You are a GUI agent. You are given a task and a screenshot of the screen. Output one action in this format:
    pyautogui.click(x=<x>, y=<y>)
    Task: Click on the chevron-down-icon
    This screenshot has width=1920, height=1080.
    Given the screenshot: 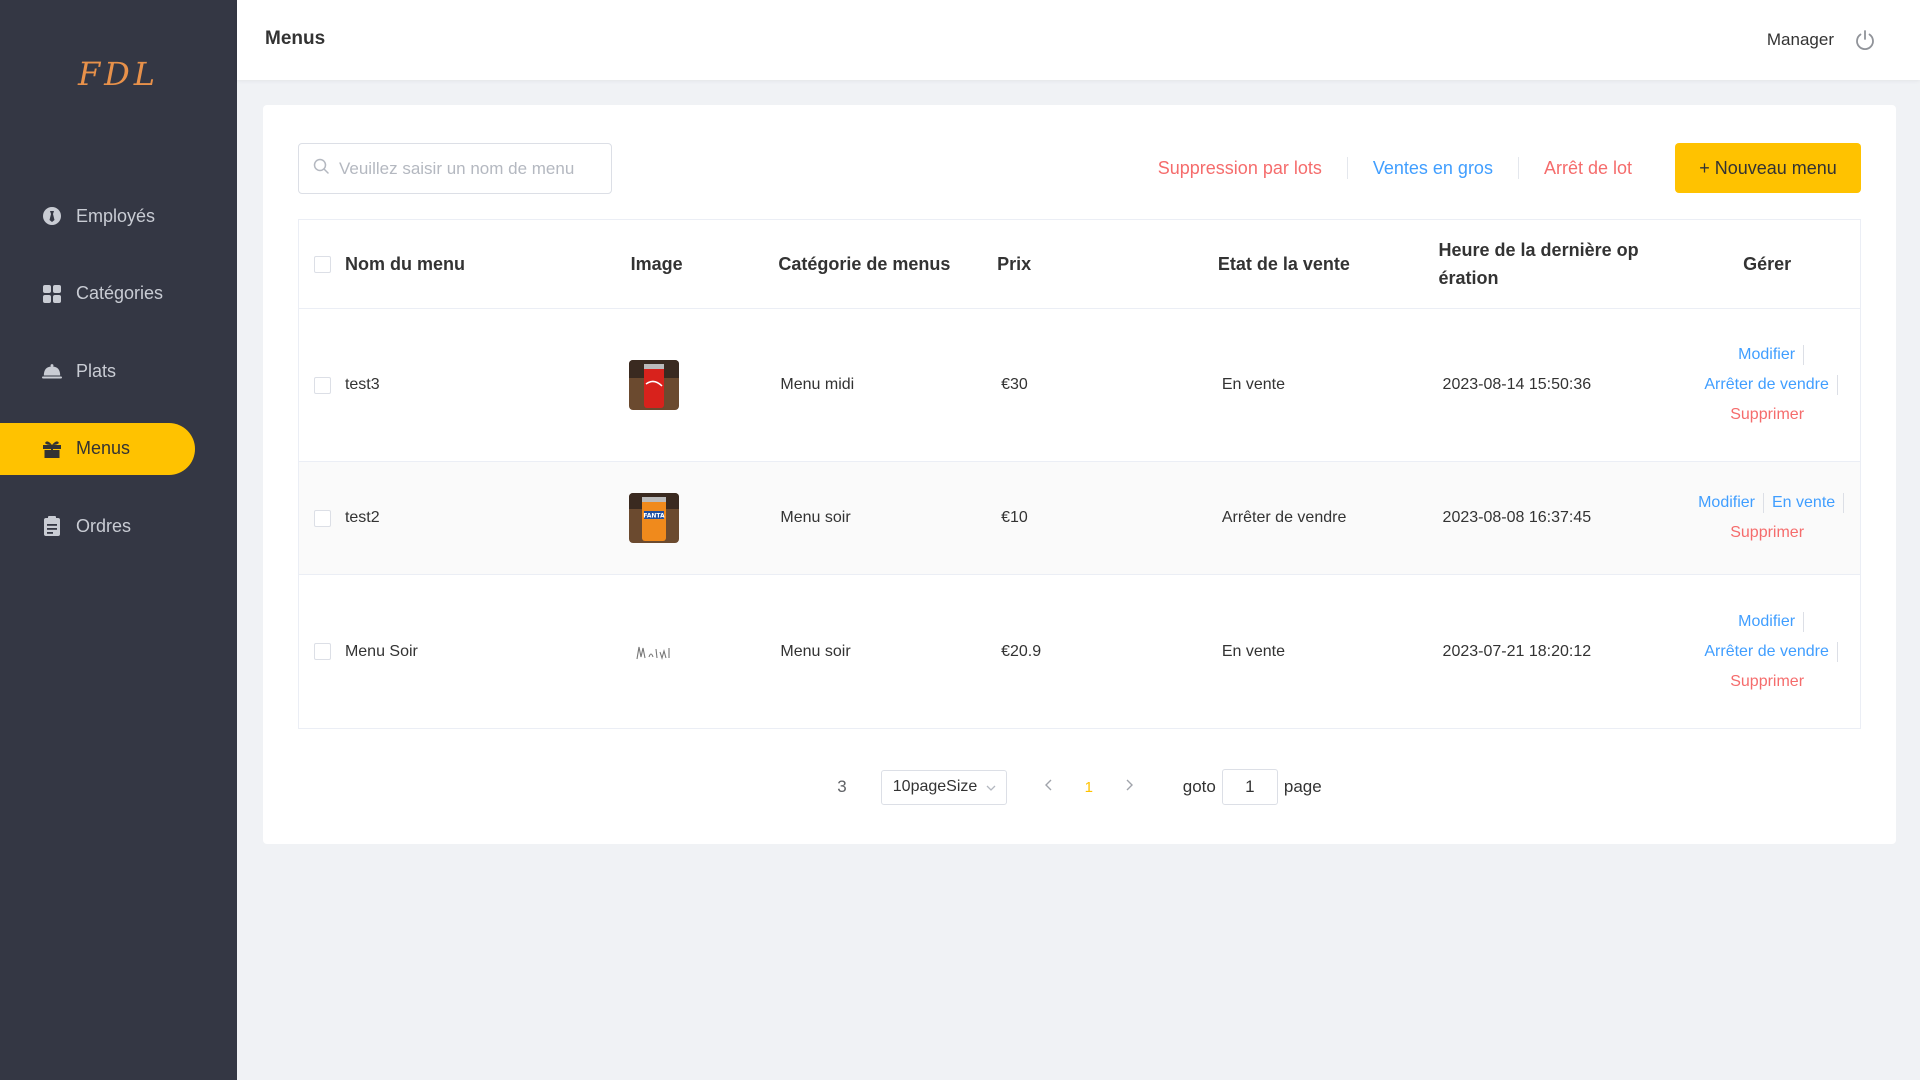 What is the action you would take?
    pyautogui.click(x=991, y=787)
    